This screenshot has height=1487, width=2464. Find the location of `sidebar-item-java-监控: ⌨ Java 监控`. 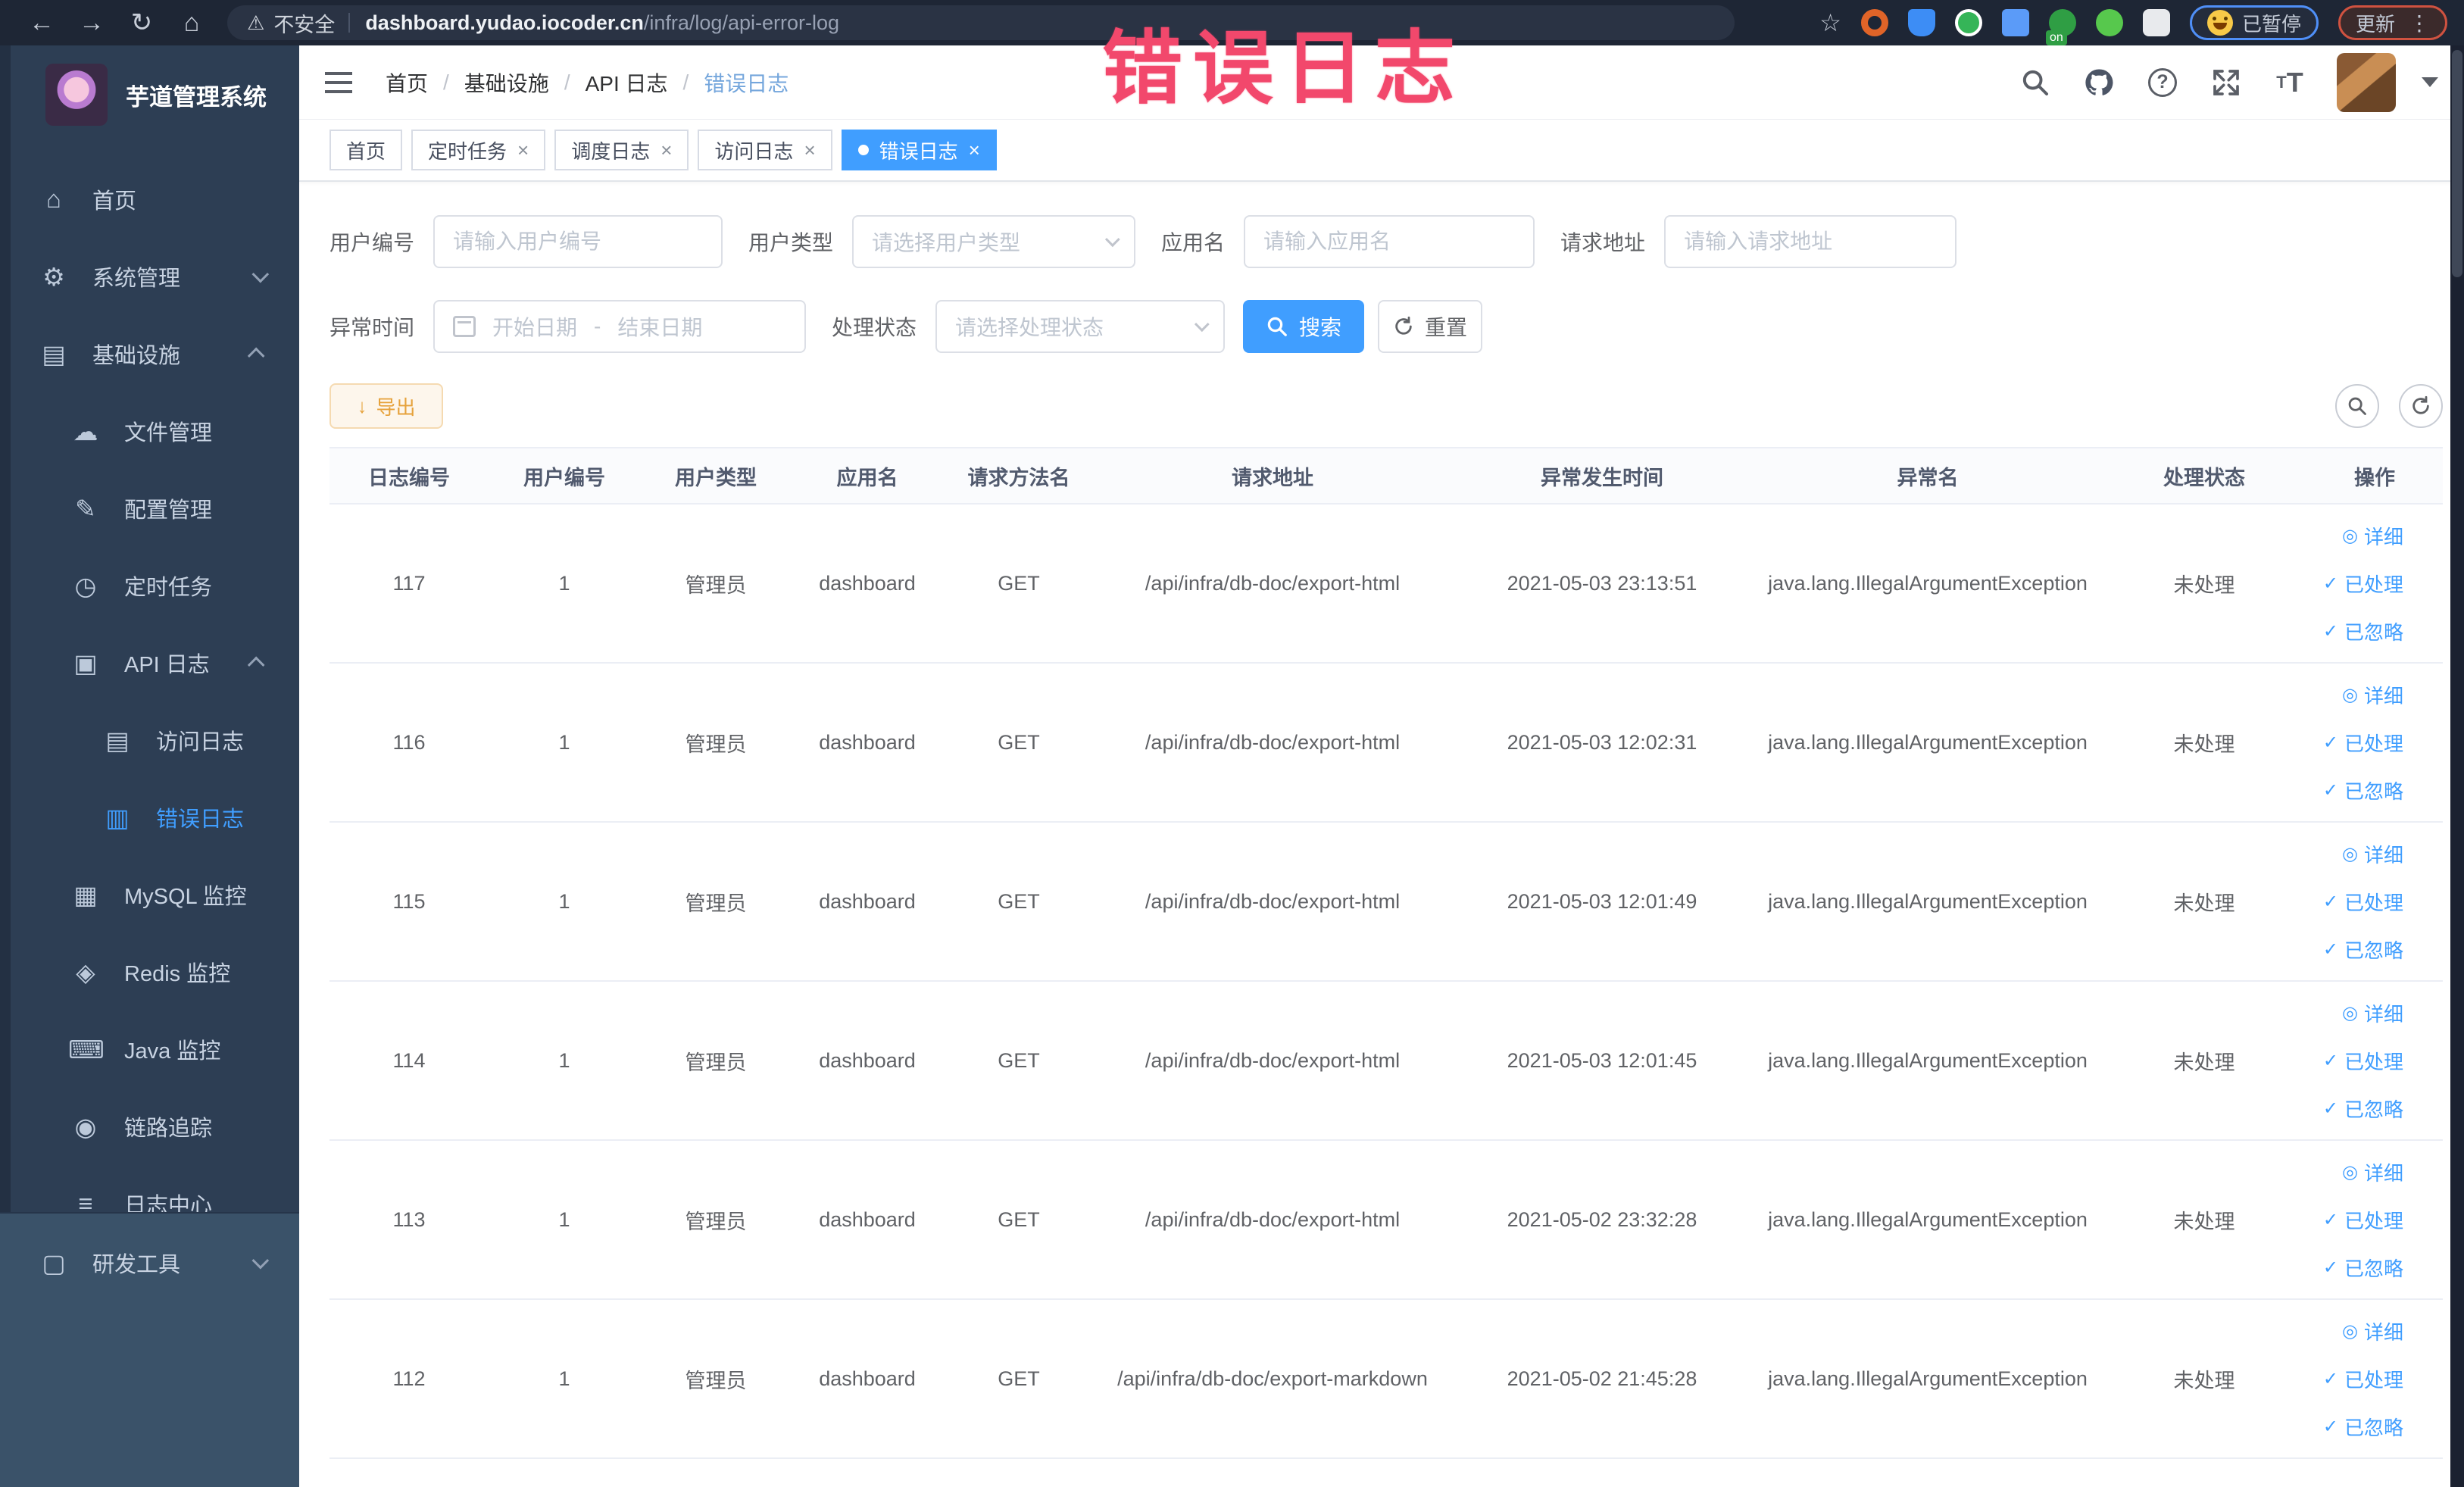

sidebar-item-java-监控: ⌨ Java 监控 is located at coordinates (149, 1049).